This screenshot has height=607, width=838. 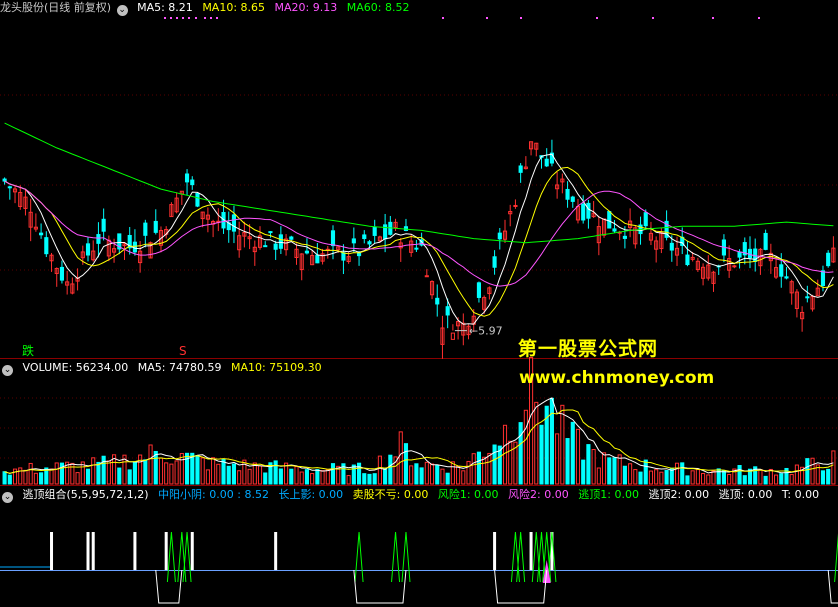 What do you see at coordinates (311, 494) in the screenshot?
I see `indicator-changshangying: 长上影: 0.00` at bounding box center [311, 494].